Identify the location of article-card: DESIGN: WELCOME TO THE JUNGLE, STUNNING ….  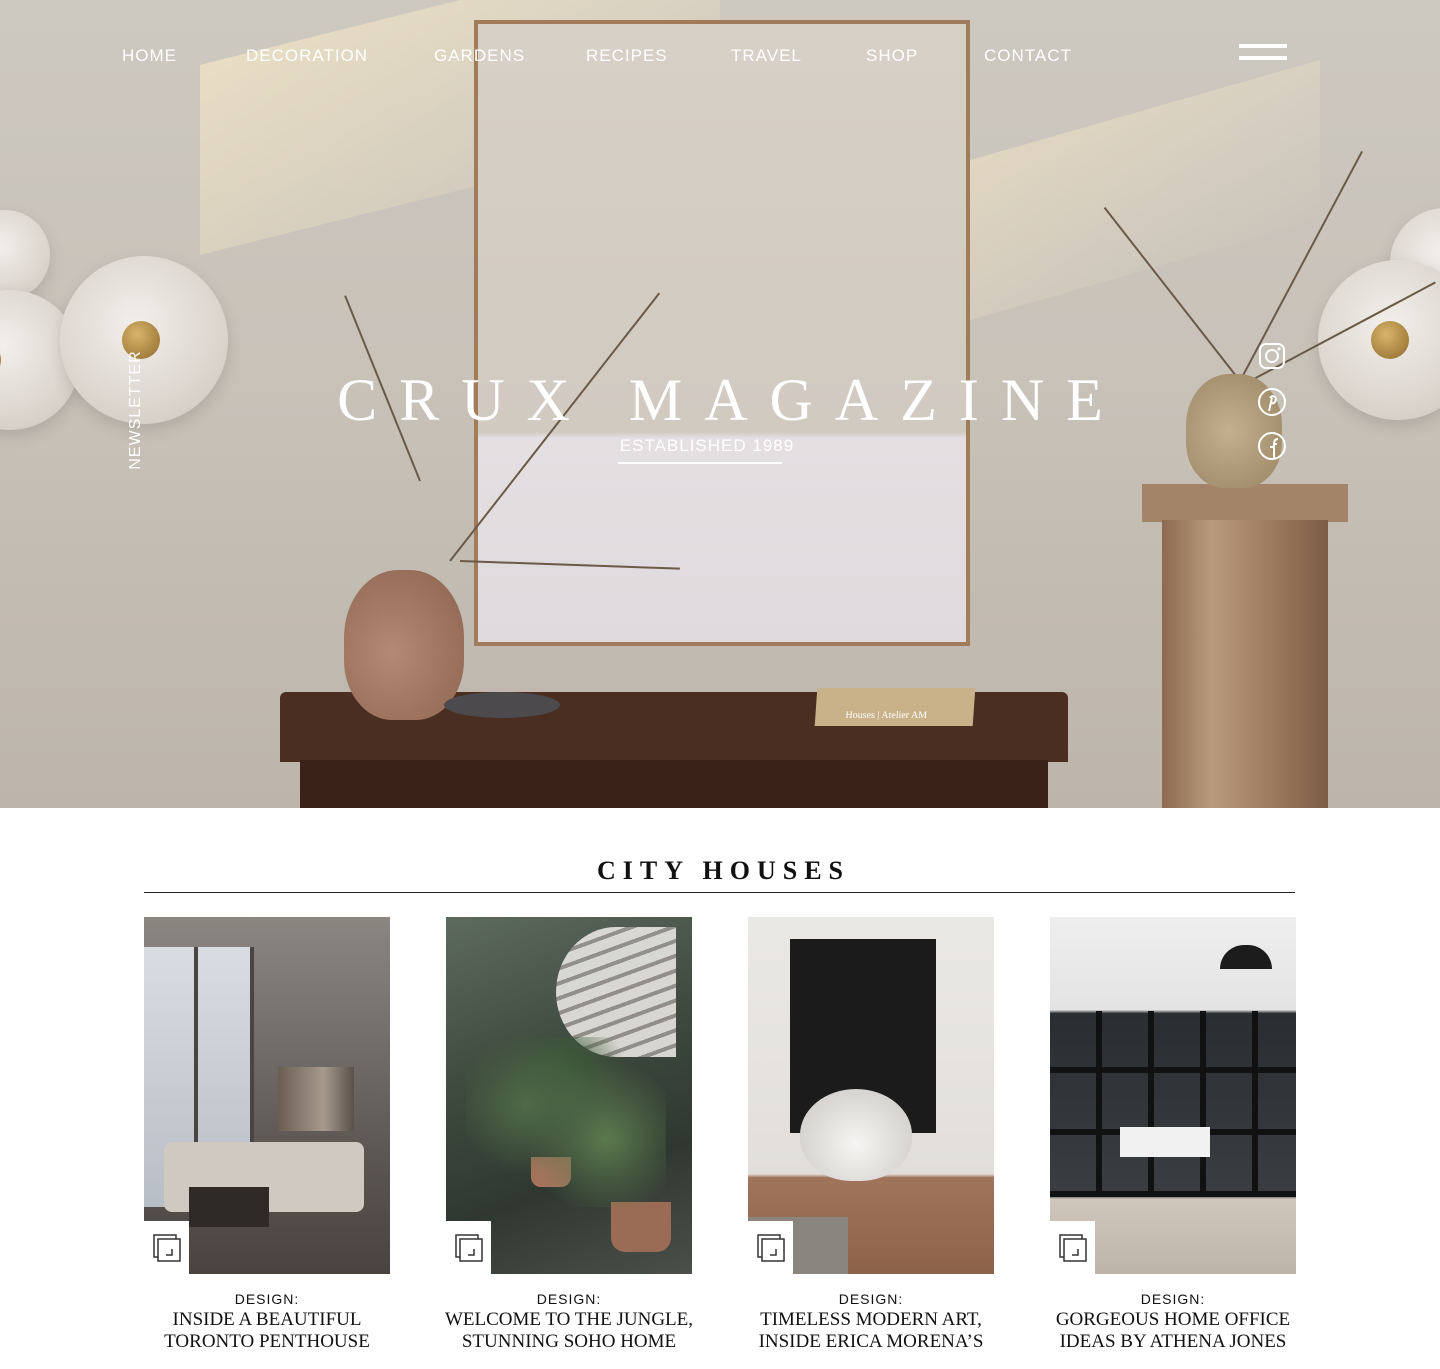
(569, 1134).